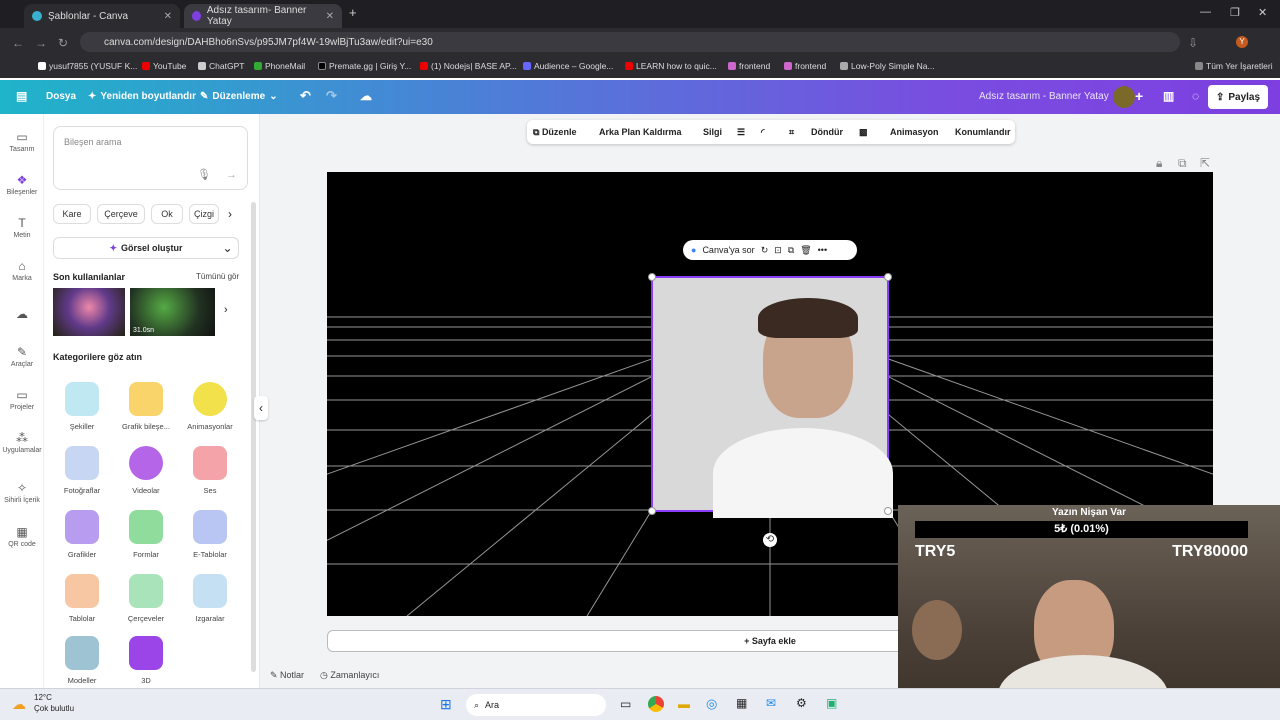 The height and width of the screenshot is (720, 1280). Describe the element at coordinates (82, 534) in the screenshot. I see `category-charts: Grafikler` at that location.